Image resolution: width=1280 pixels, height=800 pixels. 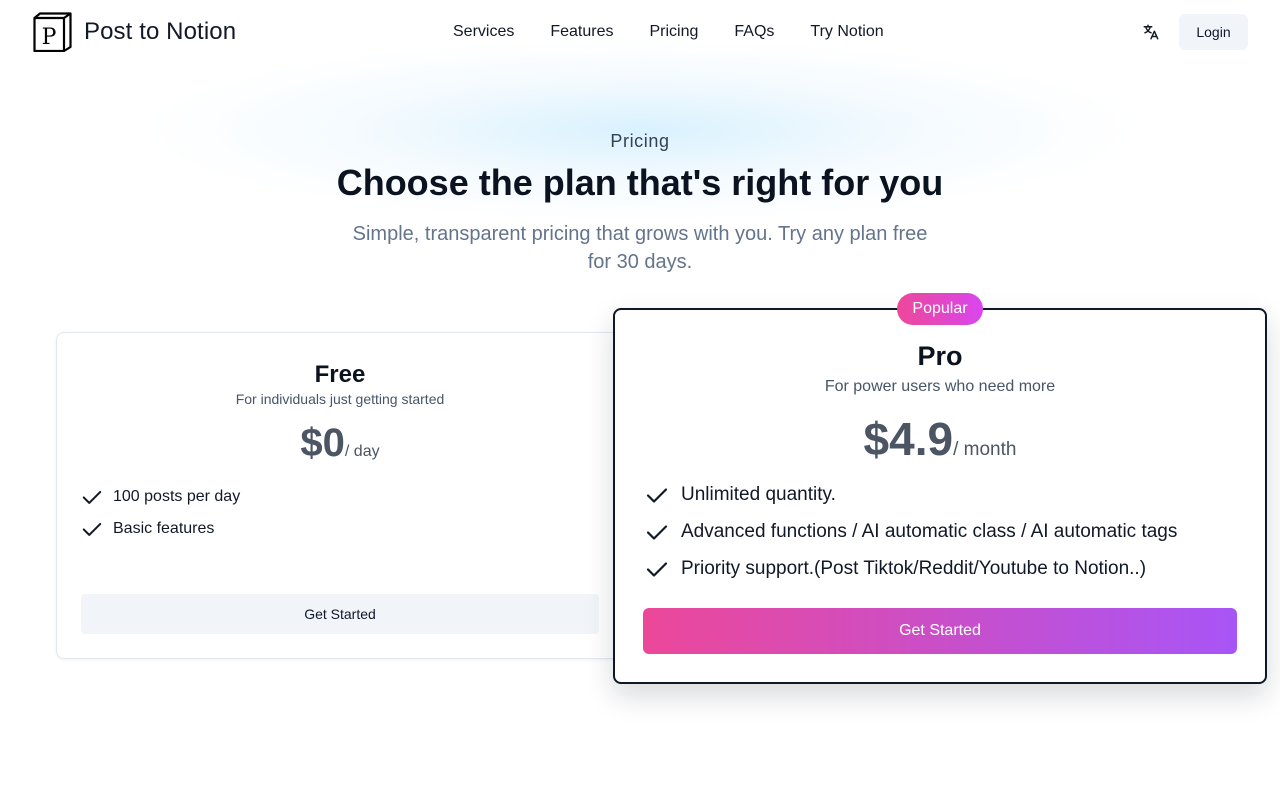 I want to click on price-unit: / month, so click(x=985, y=449).